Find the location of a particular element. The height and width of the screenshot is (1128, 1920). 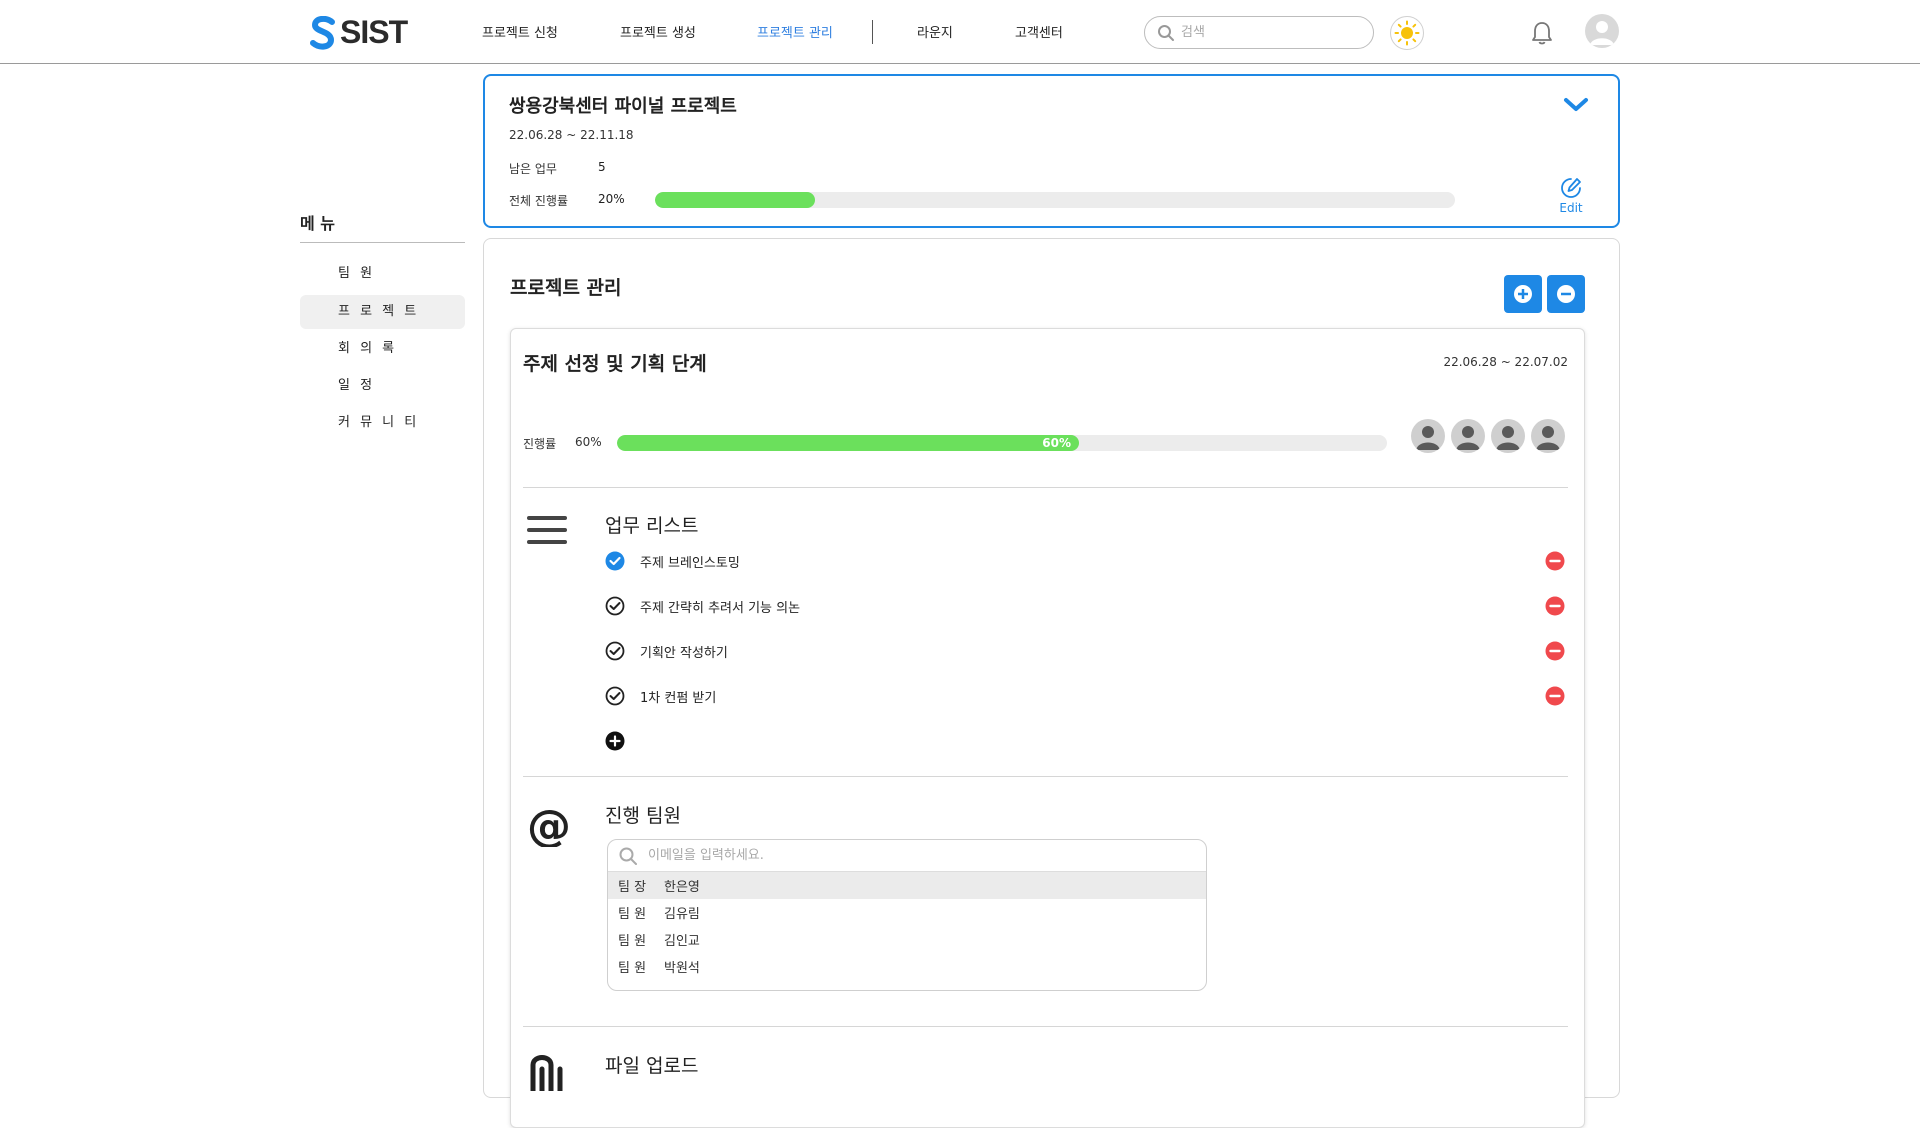

sidebar-item-schedule: 일 정 is located at coordinates (382, 386).